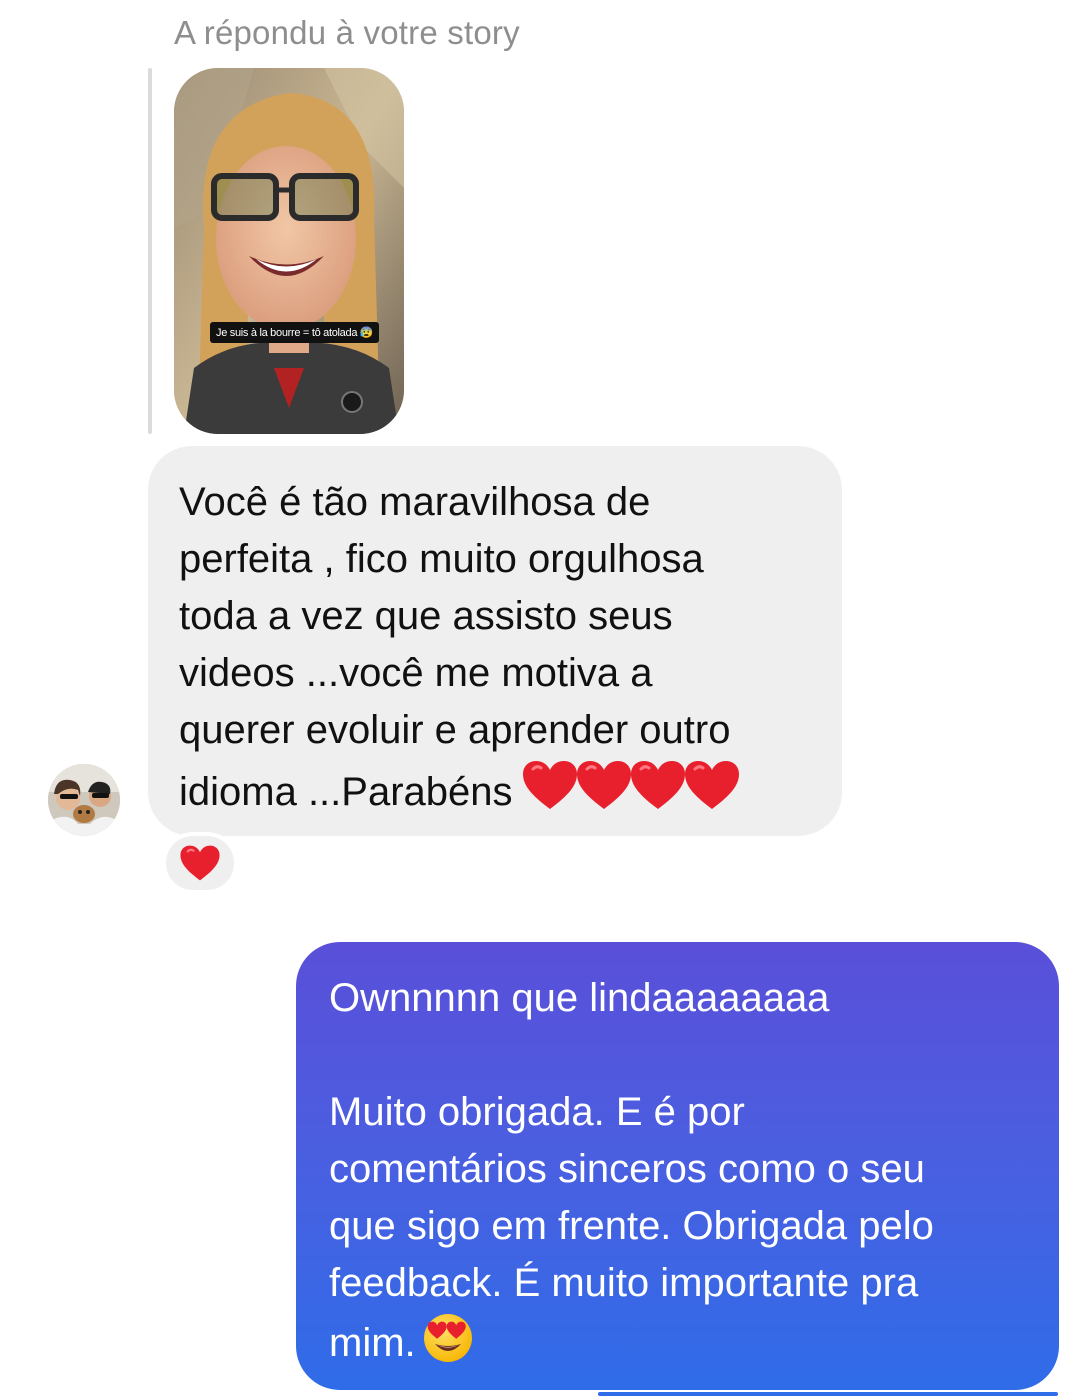  What do you see at coordinates (366, 333) in the screenshot?
I see `anxious-face-emoji-icon: 😰` at bounding box center [366, 333].